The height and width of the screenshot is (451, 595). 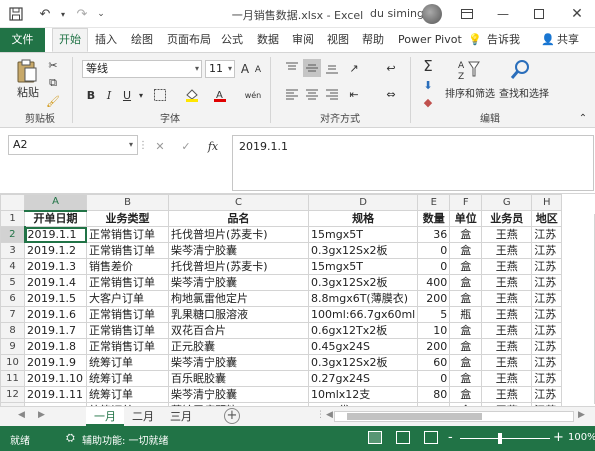 What do you see at coordinates (53, 65) in the screenshot?
I see `cut-icon: ✂` at bounding box center [53, 65].